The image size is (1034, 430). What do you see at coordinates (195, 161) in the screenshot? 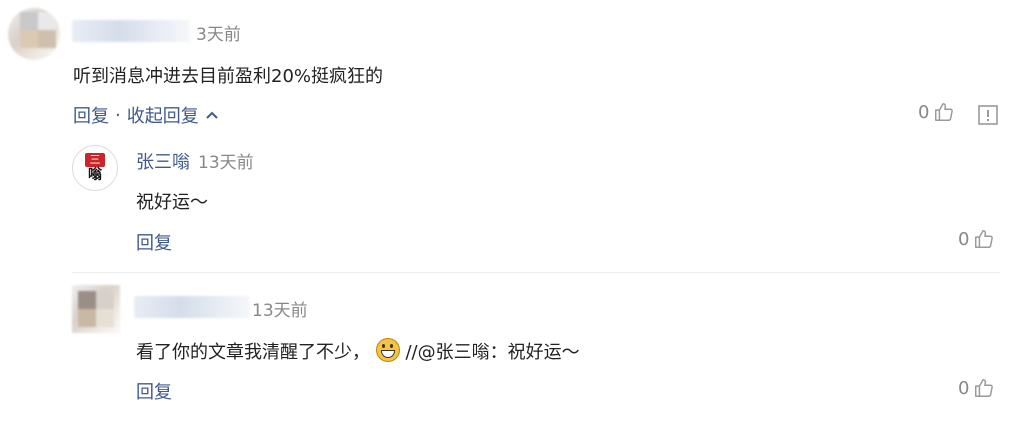
I see `reply-header: 张三嗡 13天前` at bounding box center [195, 161].